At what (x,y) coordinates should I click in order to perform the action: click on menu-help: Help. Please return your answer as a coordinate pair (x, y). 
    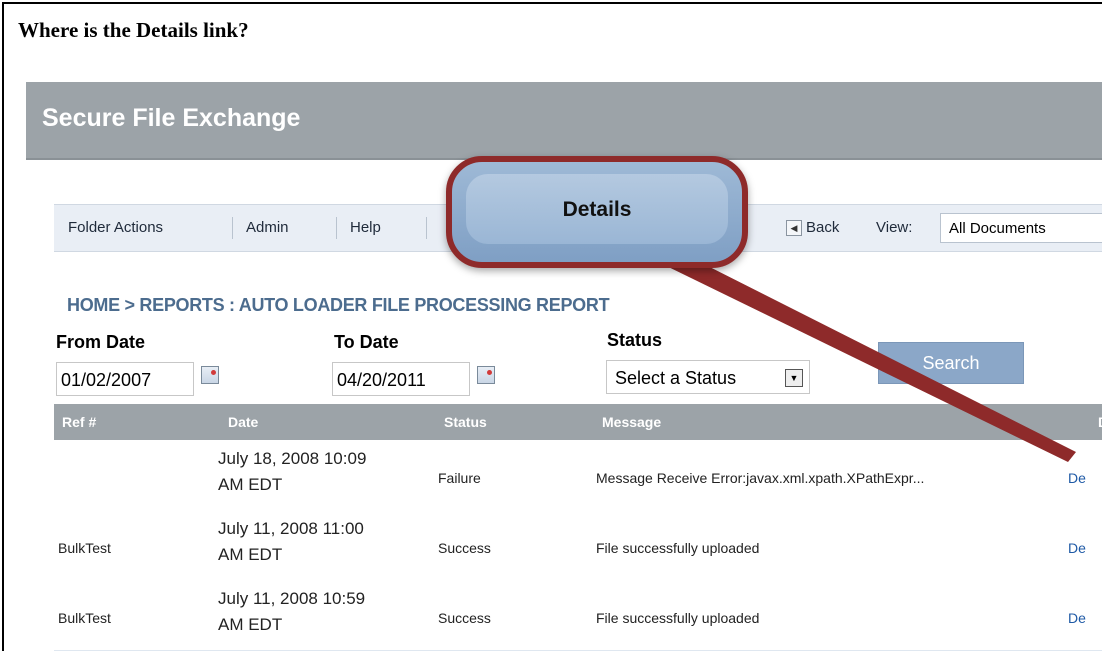
    Looking at the image, I should click on (365, 227).